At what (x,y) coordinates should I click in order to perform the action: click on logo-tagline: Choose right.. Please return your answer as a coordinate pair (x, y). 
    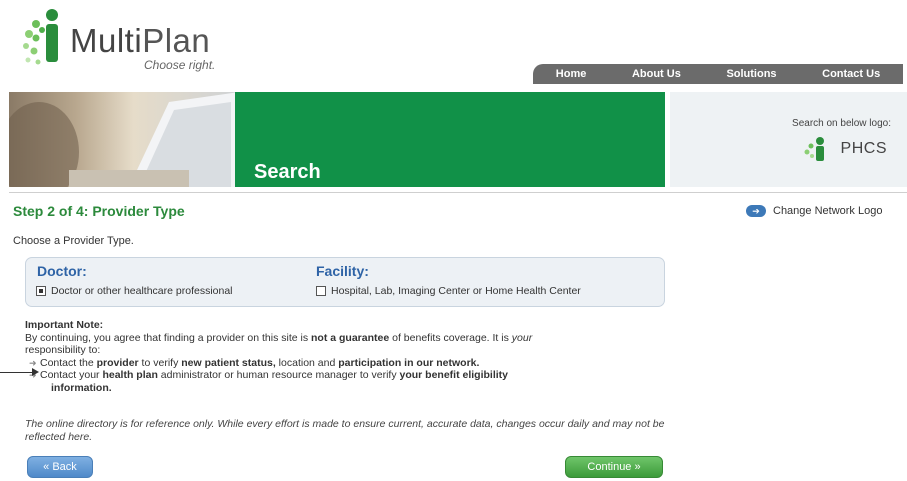
    Looking at the image, I should click on (180, 65).